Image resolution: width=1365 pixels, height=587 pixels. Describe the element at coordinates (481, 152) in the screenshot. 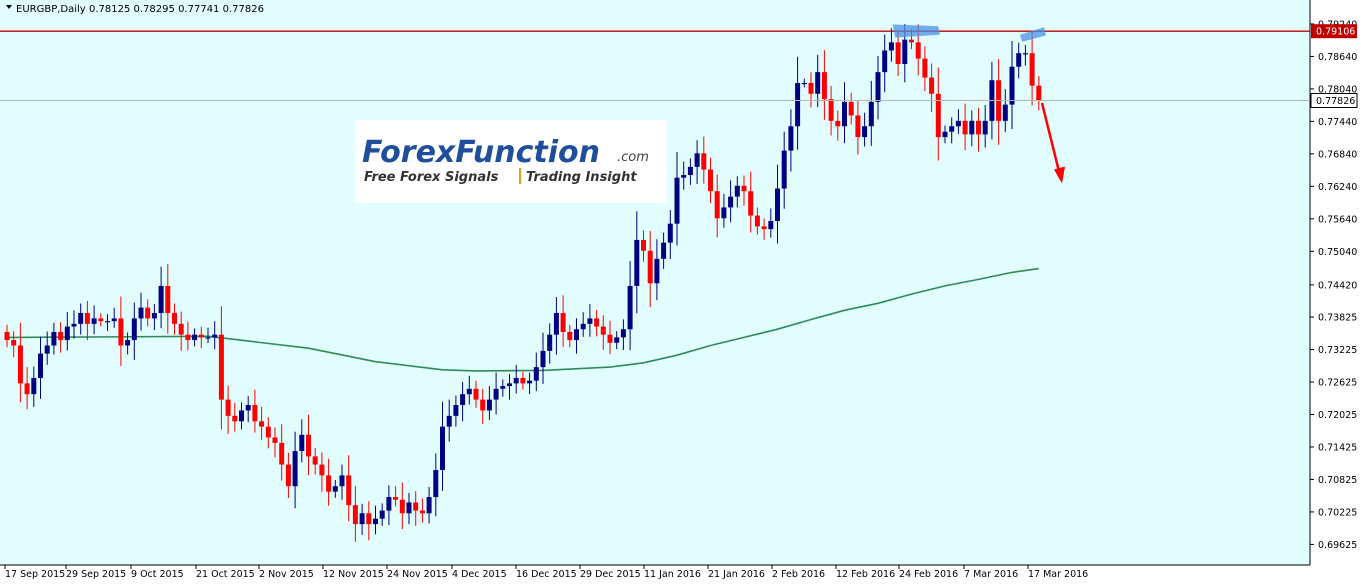

I see `svg-text: ForexFunction` at that location.